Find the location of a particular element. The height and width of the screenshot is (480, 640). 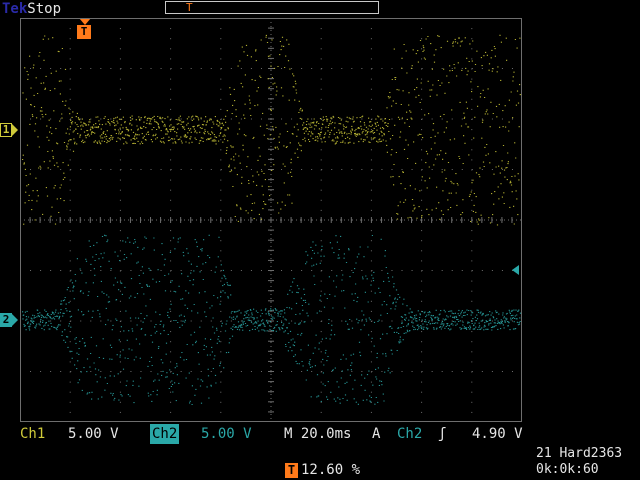

acquisition-state: Stop is located at coordinates (44, 9).